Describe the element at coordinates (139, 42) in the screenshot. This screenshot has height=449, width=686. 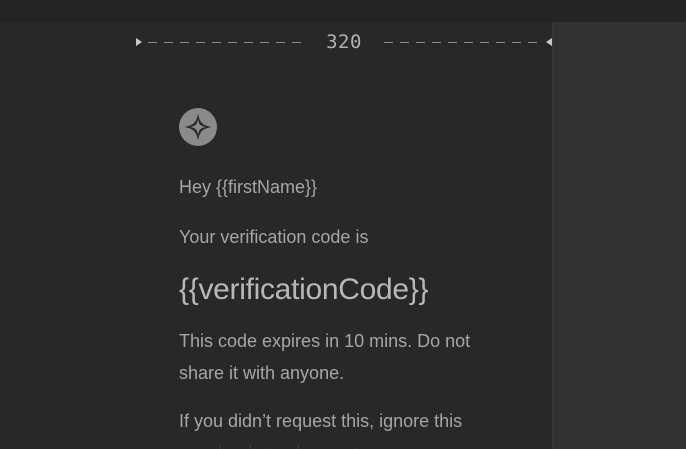
I see `ruler-left-arrow-icon` at that location.